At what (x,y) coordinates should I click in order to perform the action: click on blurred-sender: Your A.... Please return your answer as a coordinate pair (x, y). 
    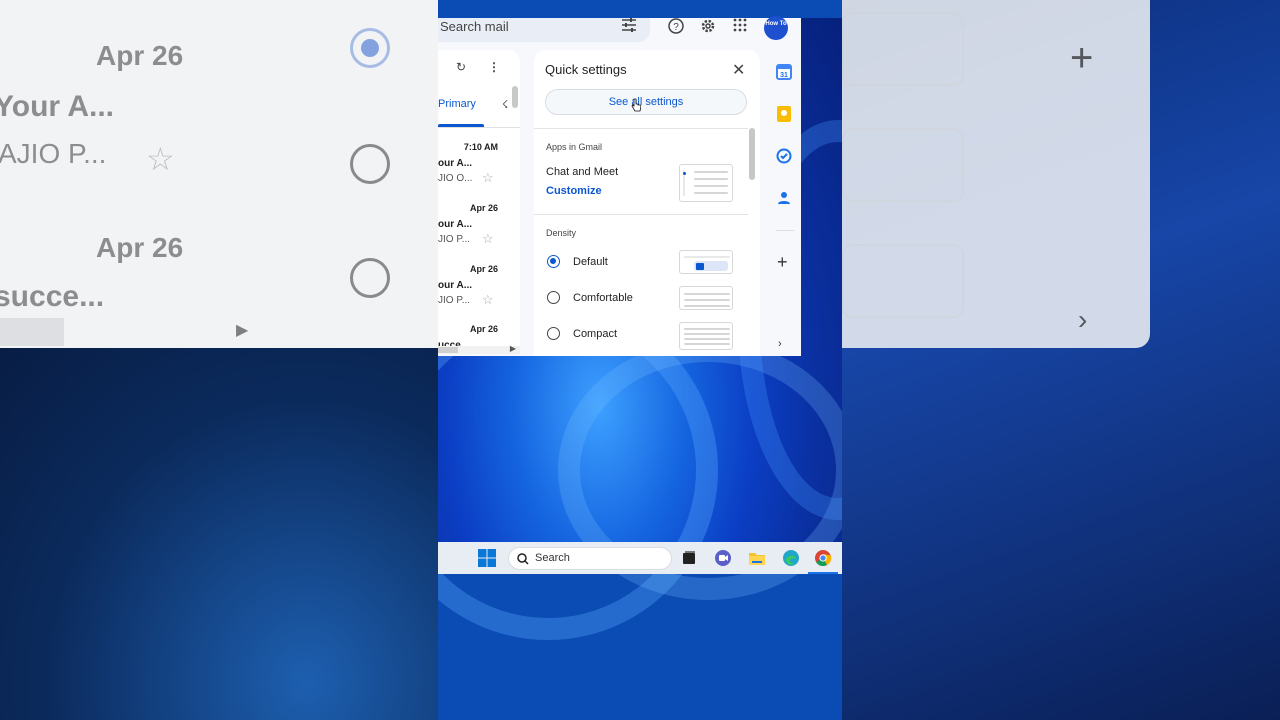
    Looking at the image, I should click on (57, 106).